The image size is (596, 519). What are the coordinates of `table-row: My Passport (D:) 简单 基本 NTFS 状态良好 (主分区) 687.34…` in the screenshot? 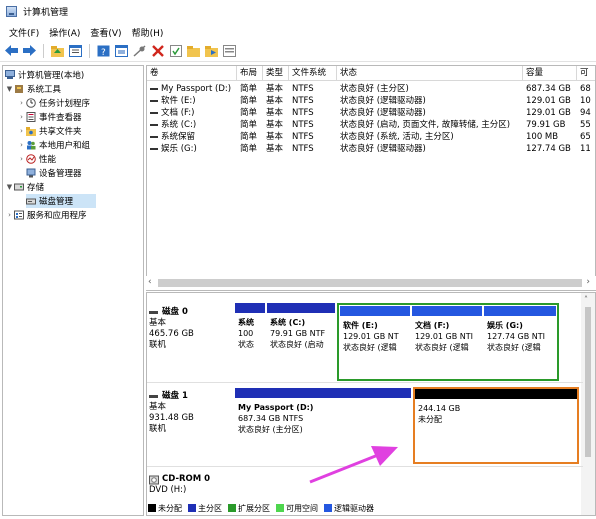 It's located at (371, 89).